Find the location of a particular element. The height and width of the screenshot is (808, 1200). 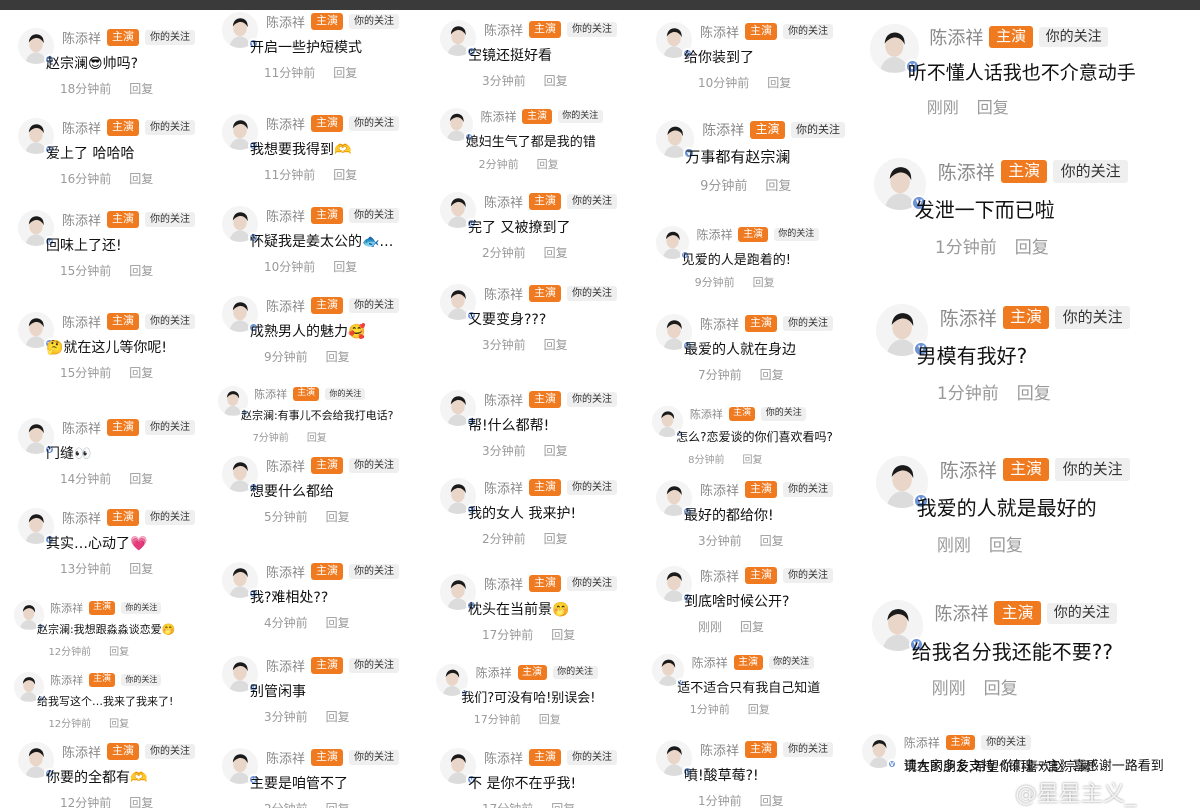

comment-meta: 3分钟前 回复 is located at coordinates (534, 344).